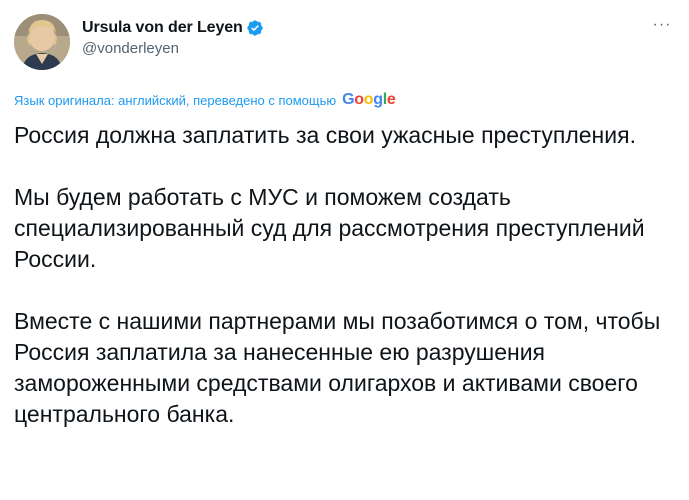  I want to click on avatar-photo, so click(42, 42).